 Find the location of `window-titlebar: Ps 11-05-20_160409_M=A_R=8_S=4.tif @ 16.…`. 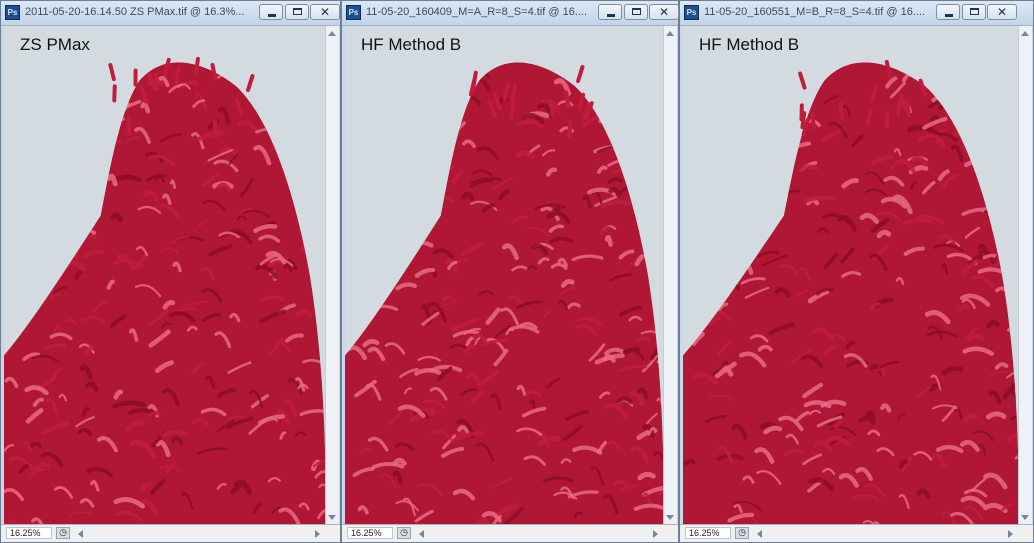

window-titlebar: Ps 11-05-20_160409_M=A_R=8_S=4.tif @ 16.… is located at coordinates (510, 13).